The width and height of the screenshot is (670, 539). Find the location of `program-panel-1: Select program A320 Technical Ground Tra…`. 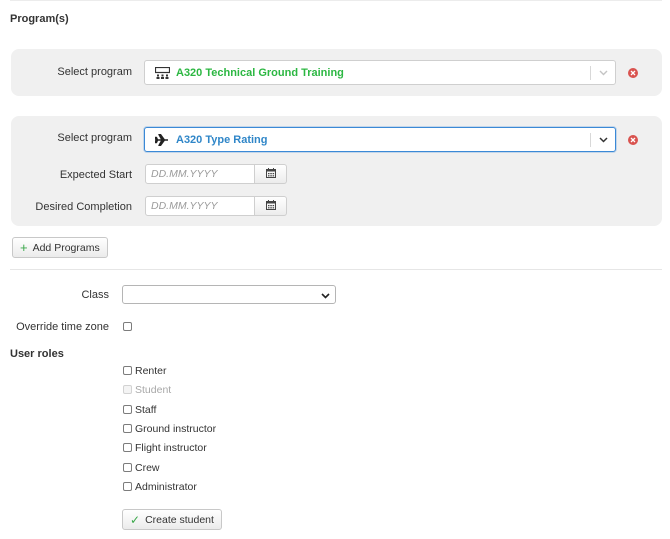

program-panel-1: Select program A320 Technical Ground Tra… is located at coordinates (336, 72).